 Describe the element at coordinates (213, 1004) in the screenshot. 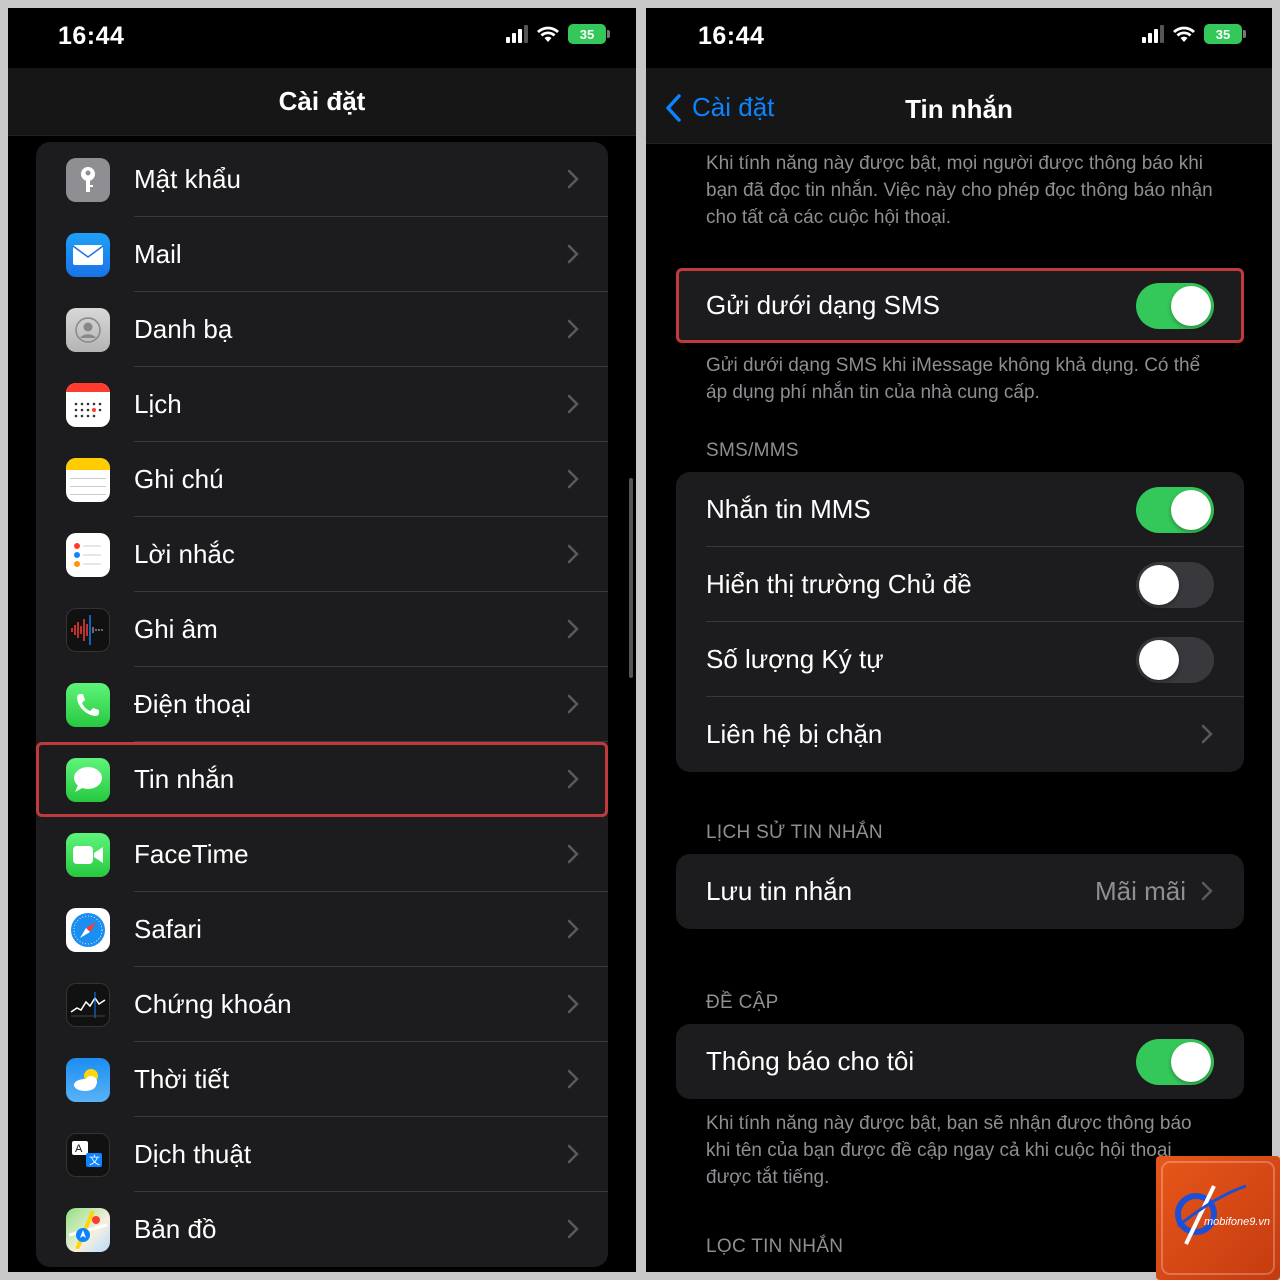

I see `settings-item-label: Chứng khoán` at that location.